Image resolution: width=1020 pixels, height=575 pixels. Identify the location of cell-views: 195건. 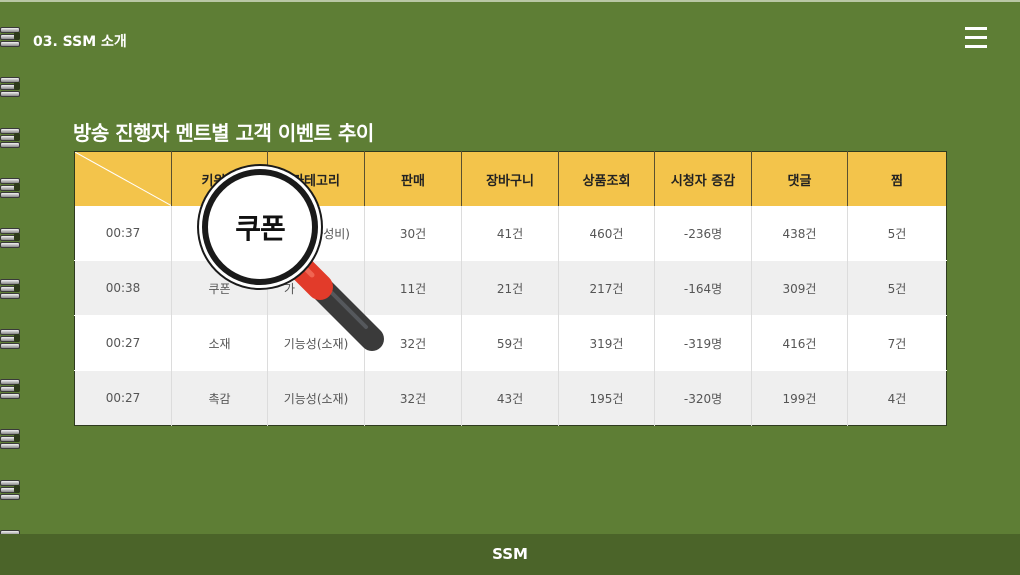
(606, 398).